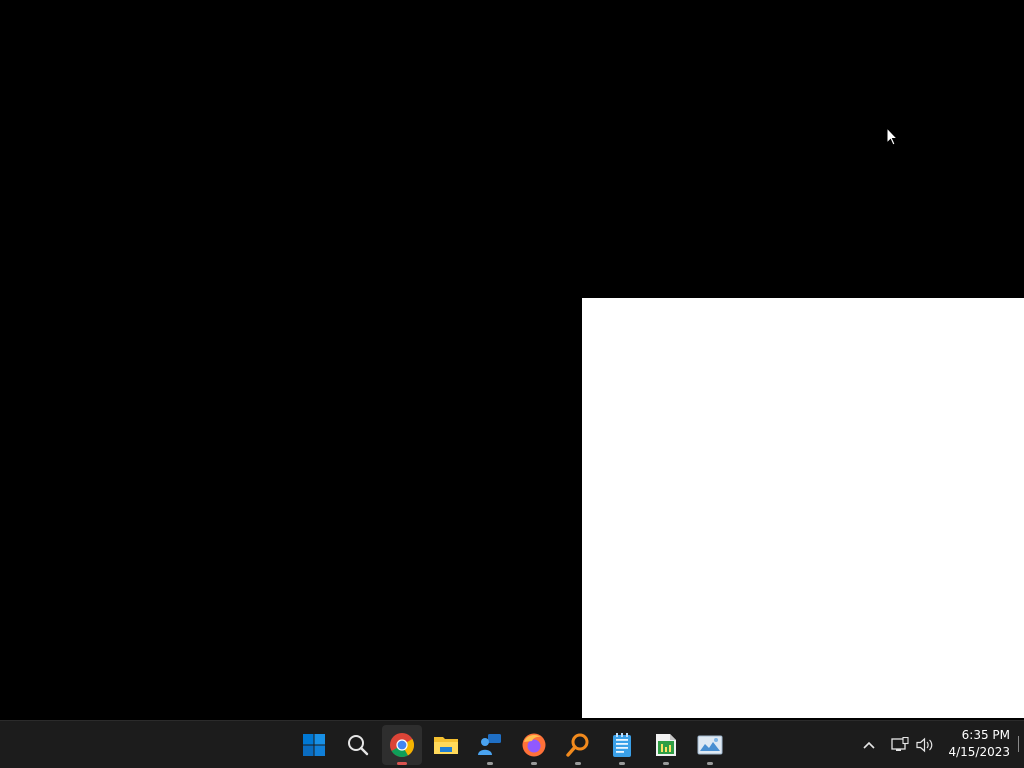 This screenshot has height=768, width=1024. What do you see at coordinates (979, 752) in the screenshot?
I see `clock-date: 4/15/2023` at bounding box center [979, 752].